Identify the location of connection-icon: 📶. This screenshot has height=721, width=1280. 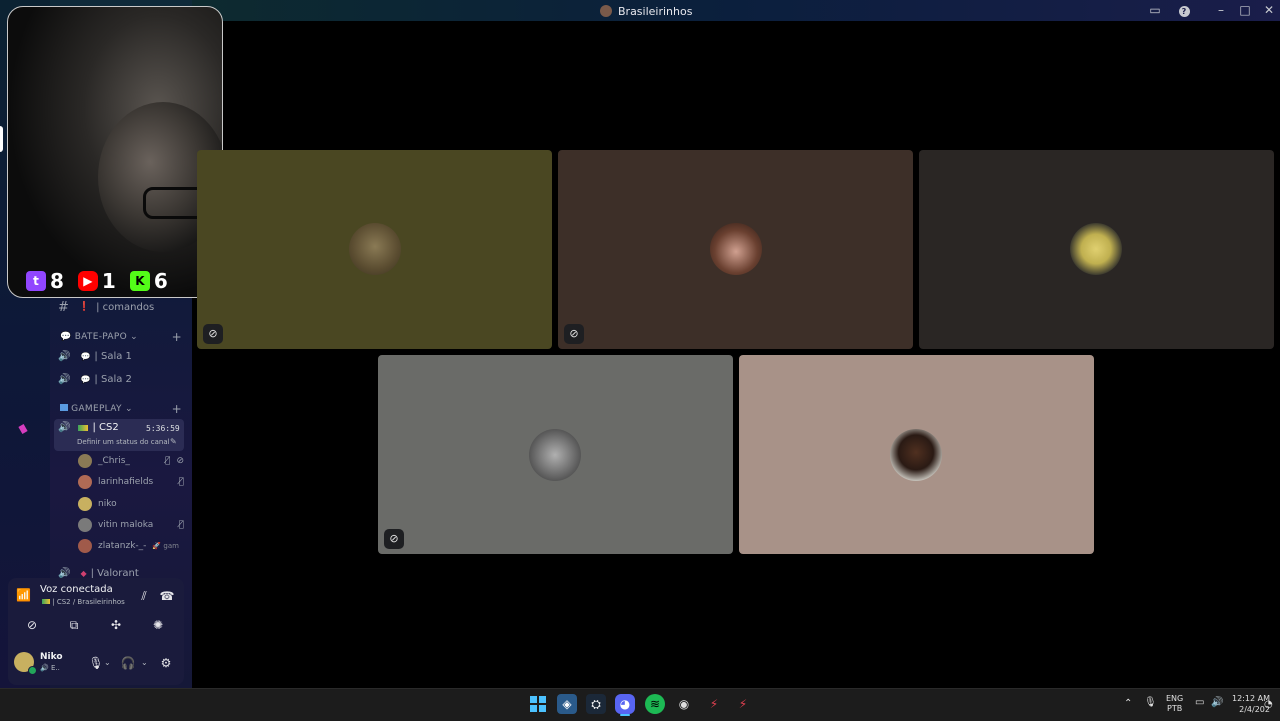
(23, 595).